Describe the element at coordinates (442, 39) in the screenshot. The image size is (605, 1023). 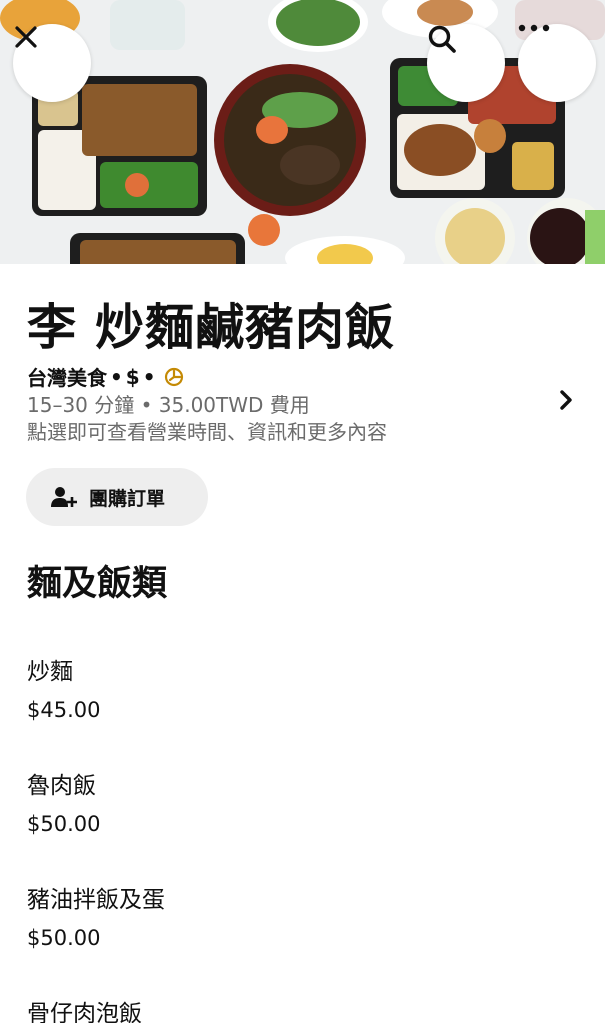
I see `search-icon` at that location.